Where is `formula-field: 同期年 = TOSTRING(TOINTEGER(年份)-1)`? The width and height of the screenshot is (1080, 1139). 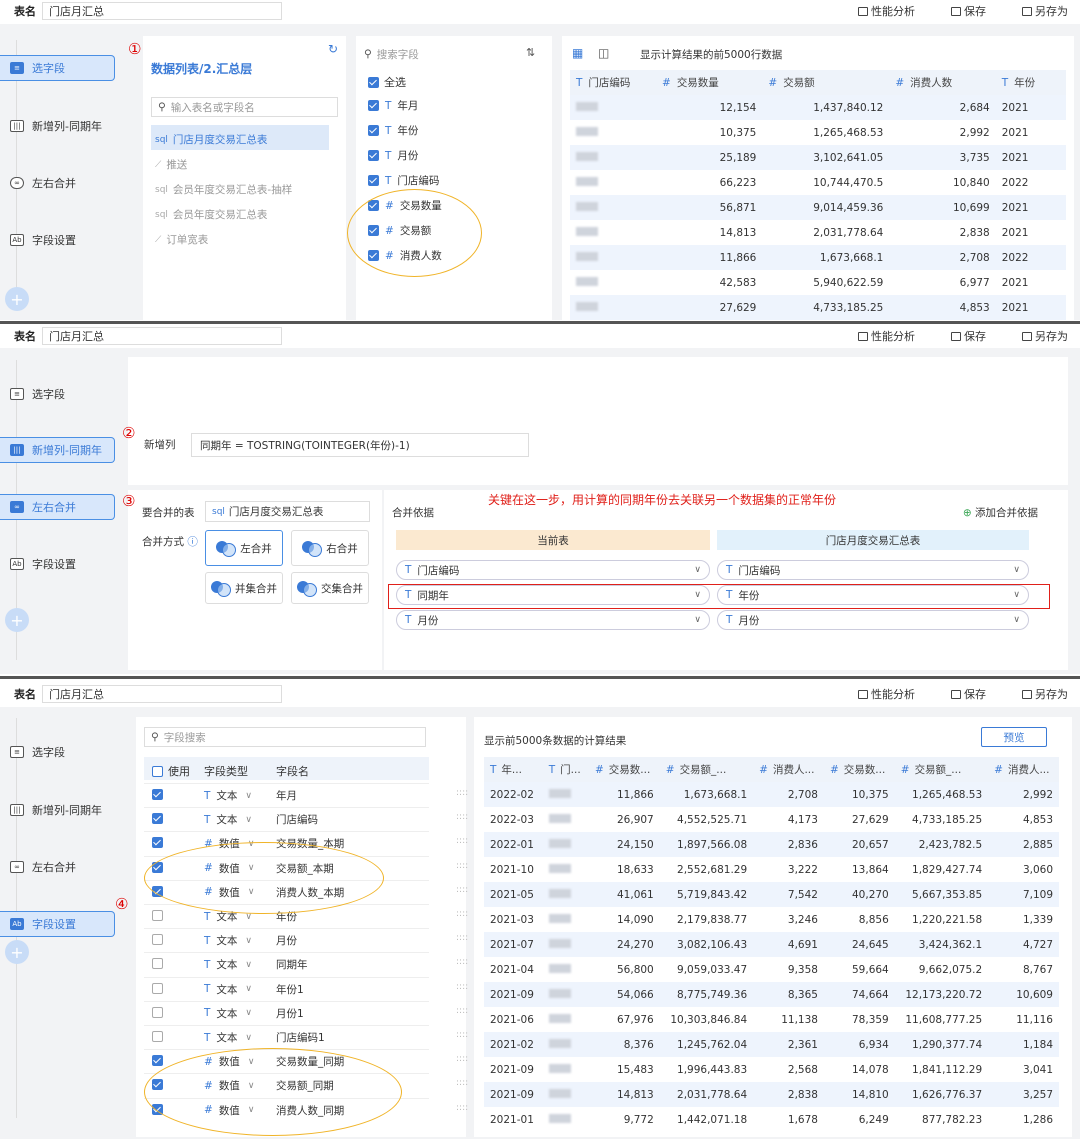 formula-field: 同期年 = TOSTRING(TOINTEGER(年份)-1) is located at coordinates (360, 445).